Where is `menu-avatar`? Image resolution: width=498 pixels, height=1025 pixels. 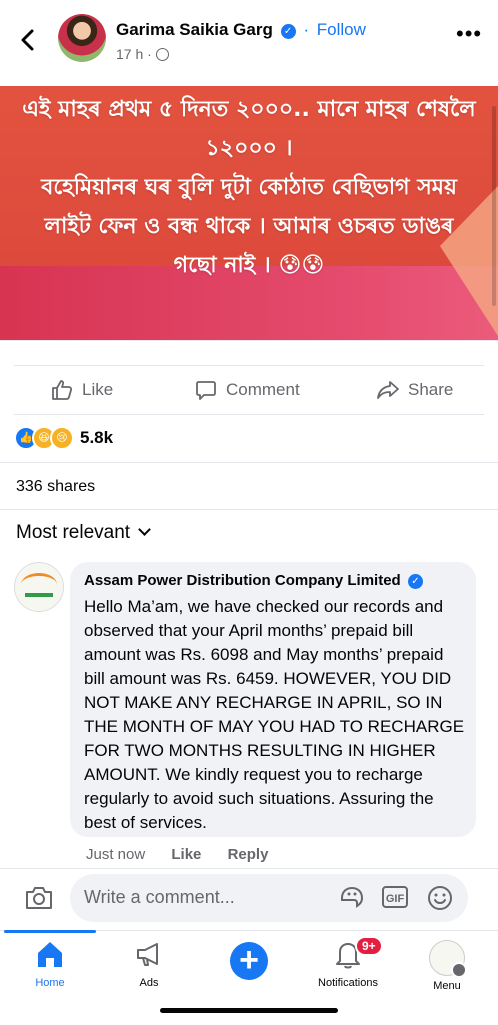 menu-avatar is located at coordinates (448, 959).